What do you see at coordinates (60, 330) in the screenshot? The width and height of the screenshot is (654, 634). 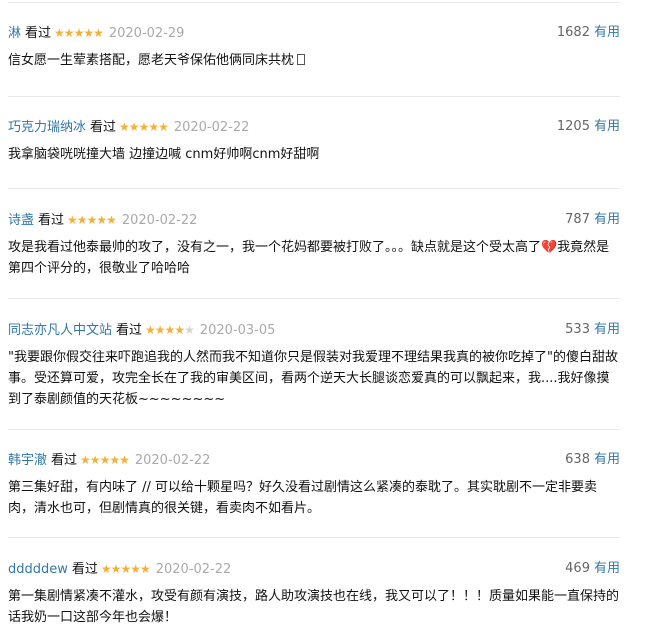 I see `comment-user-link: 同志亦凡人中文站` at bounding box center [60, 330].